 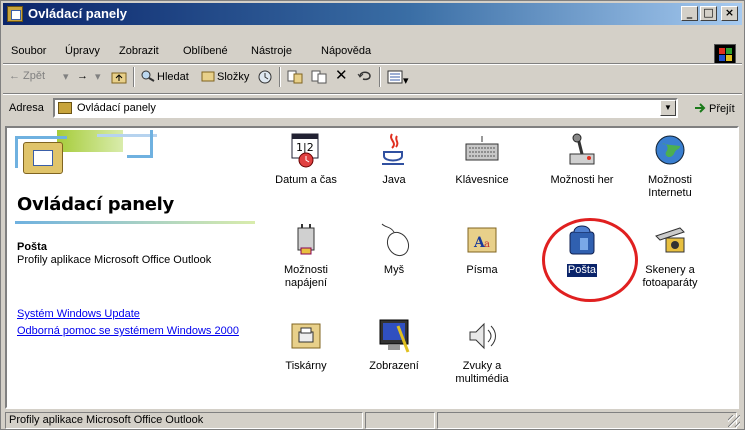 What do you see at coordinates (208, 76) in the screenshot?
I see `folders-icon` at bounding box center [208, 76].